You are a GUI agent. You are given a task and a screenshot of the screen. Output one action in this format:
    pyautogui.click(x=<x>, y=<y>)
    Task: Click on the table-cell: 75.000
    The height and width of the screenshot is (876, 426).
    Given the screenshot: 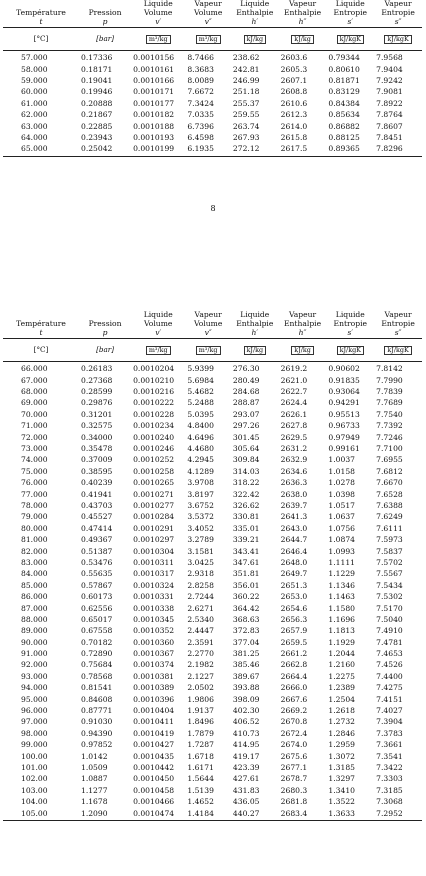 What is the action you would take?
    pyautogui.click(x=34, y=471)
    